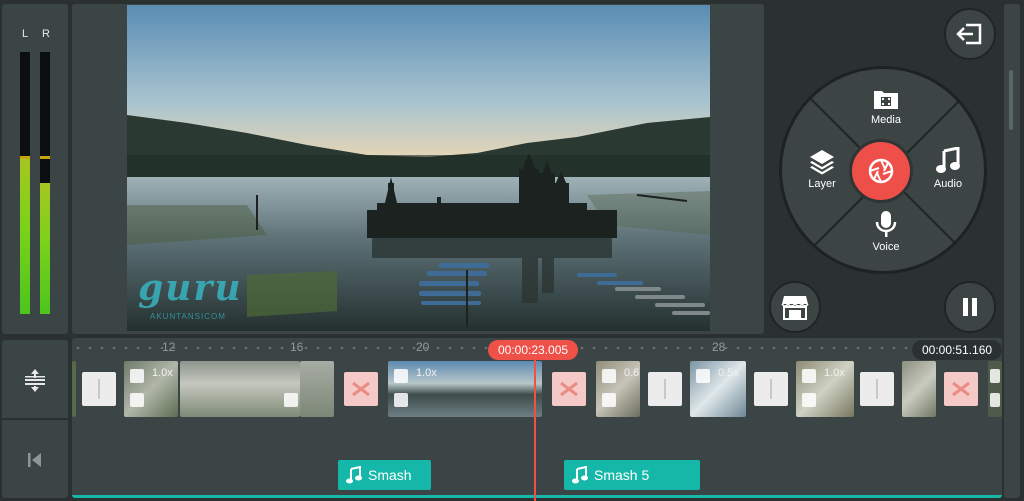 The image size is (1024, 501). I want to click on asset-store-button, so click(795, 307).